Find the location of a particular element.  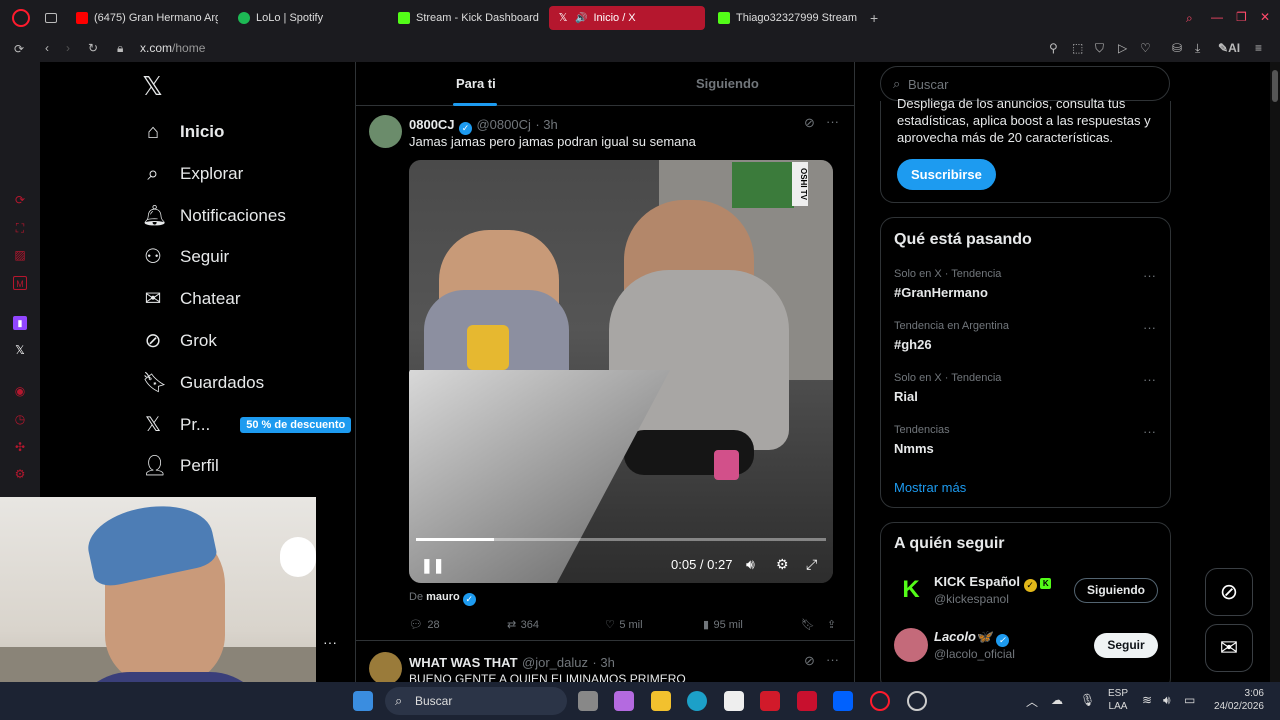

reply-button: 💬︎ 28 is located at coordinates (424, 624).